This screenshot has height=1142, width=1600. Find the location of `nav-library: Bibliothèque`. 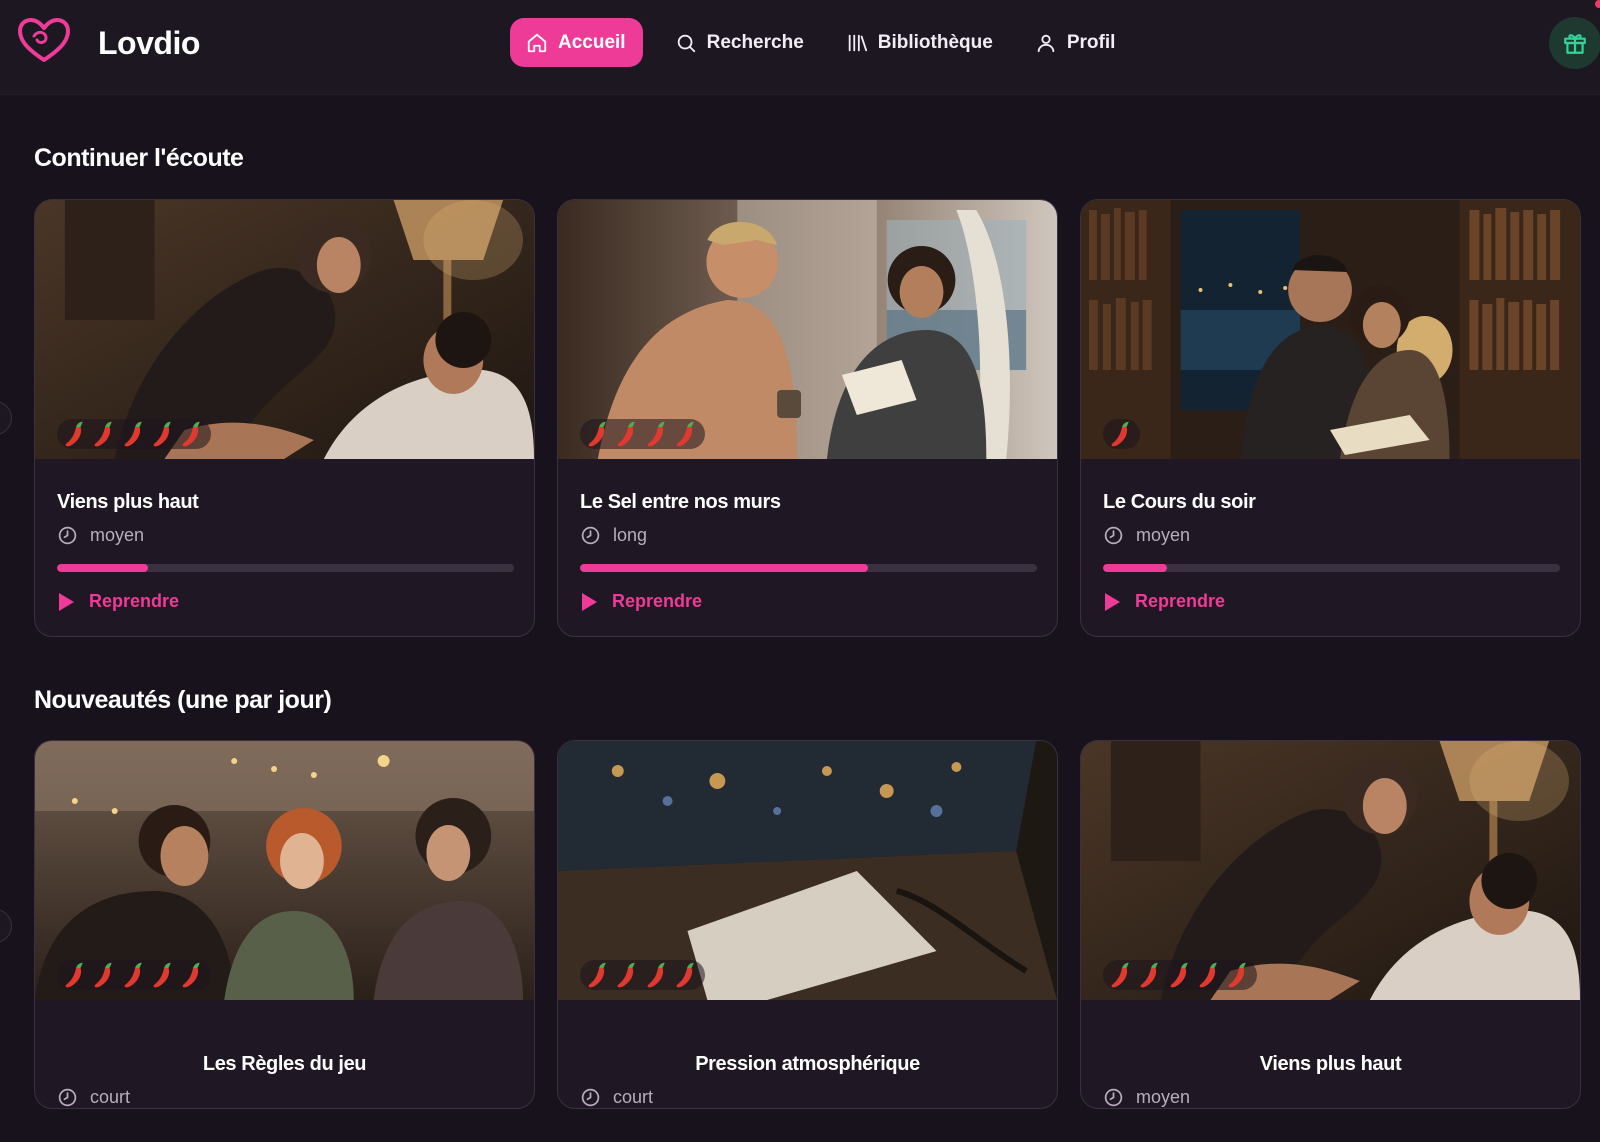

nav-library: Bibliothèque is located at coordinates (919, 42).